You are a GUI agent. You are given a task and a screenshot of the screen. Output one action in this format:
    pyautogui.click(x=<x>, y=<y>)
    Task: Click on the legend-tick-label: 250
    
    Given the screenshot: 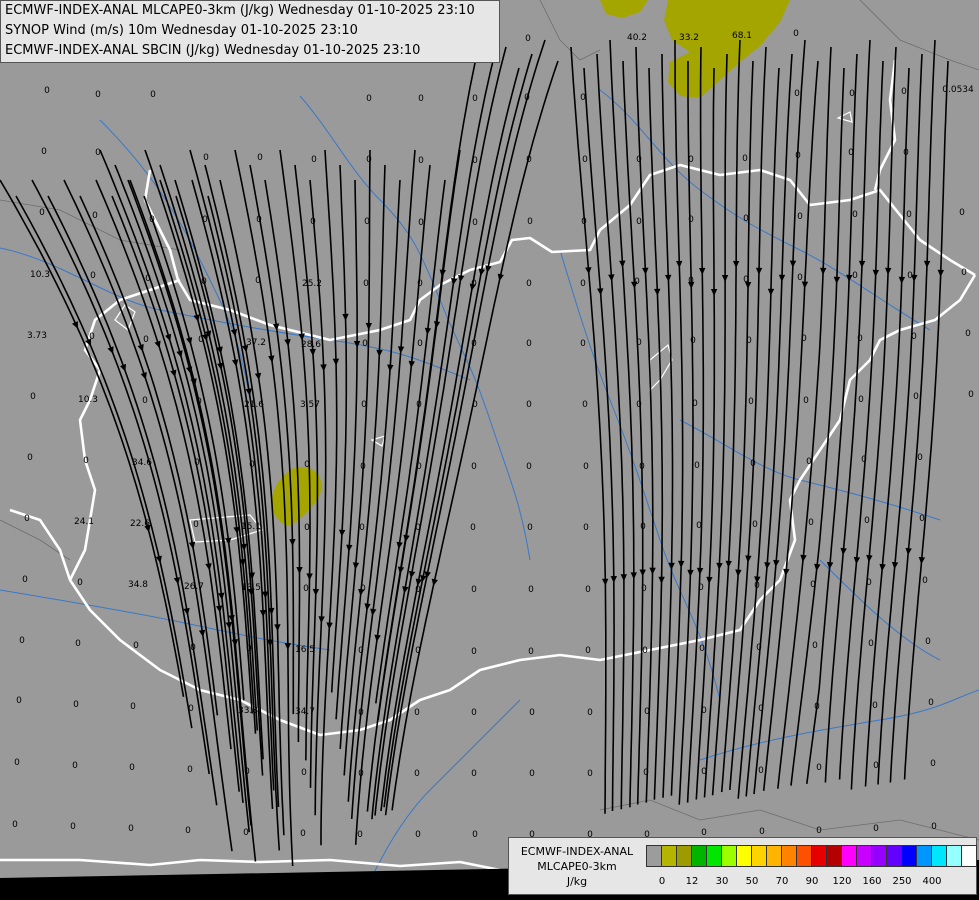 What is the action you would take?
    pyautogui.click(x=902, y=881)
    